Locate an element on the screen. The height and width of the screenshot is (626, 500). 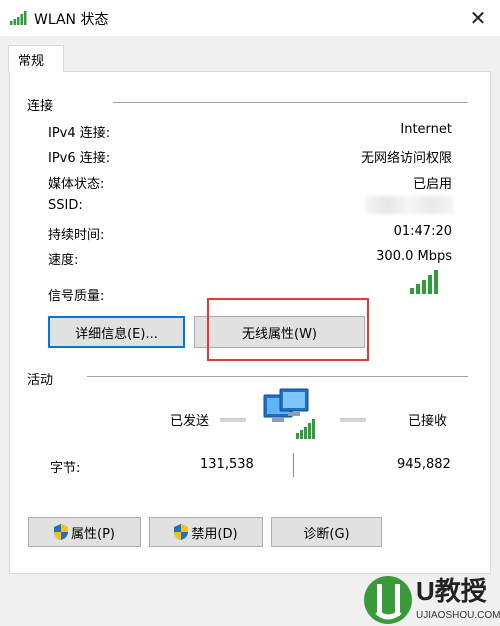
duration-label: 持续时间: is located at coordinates (76, 235).